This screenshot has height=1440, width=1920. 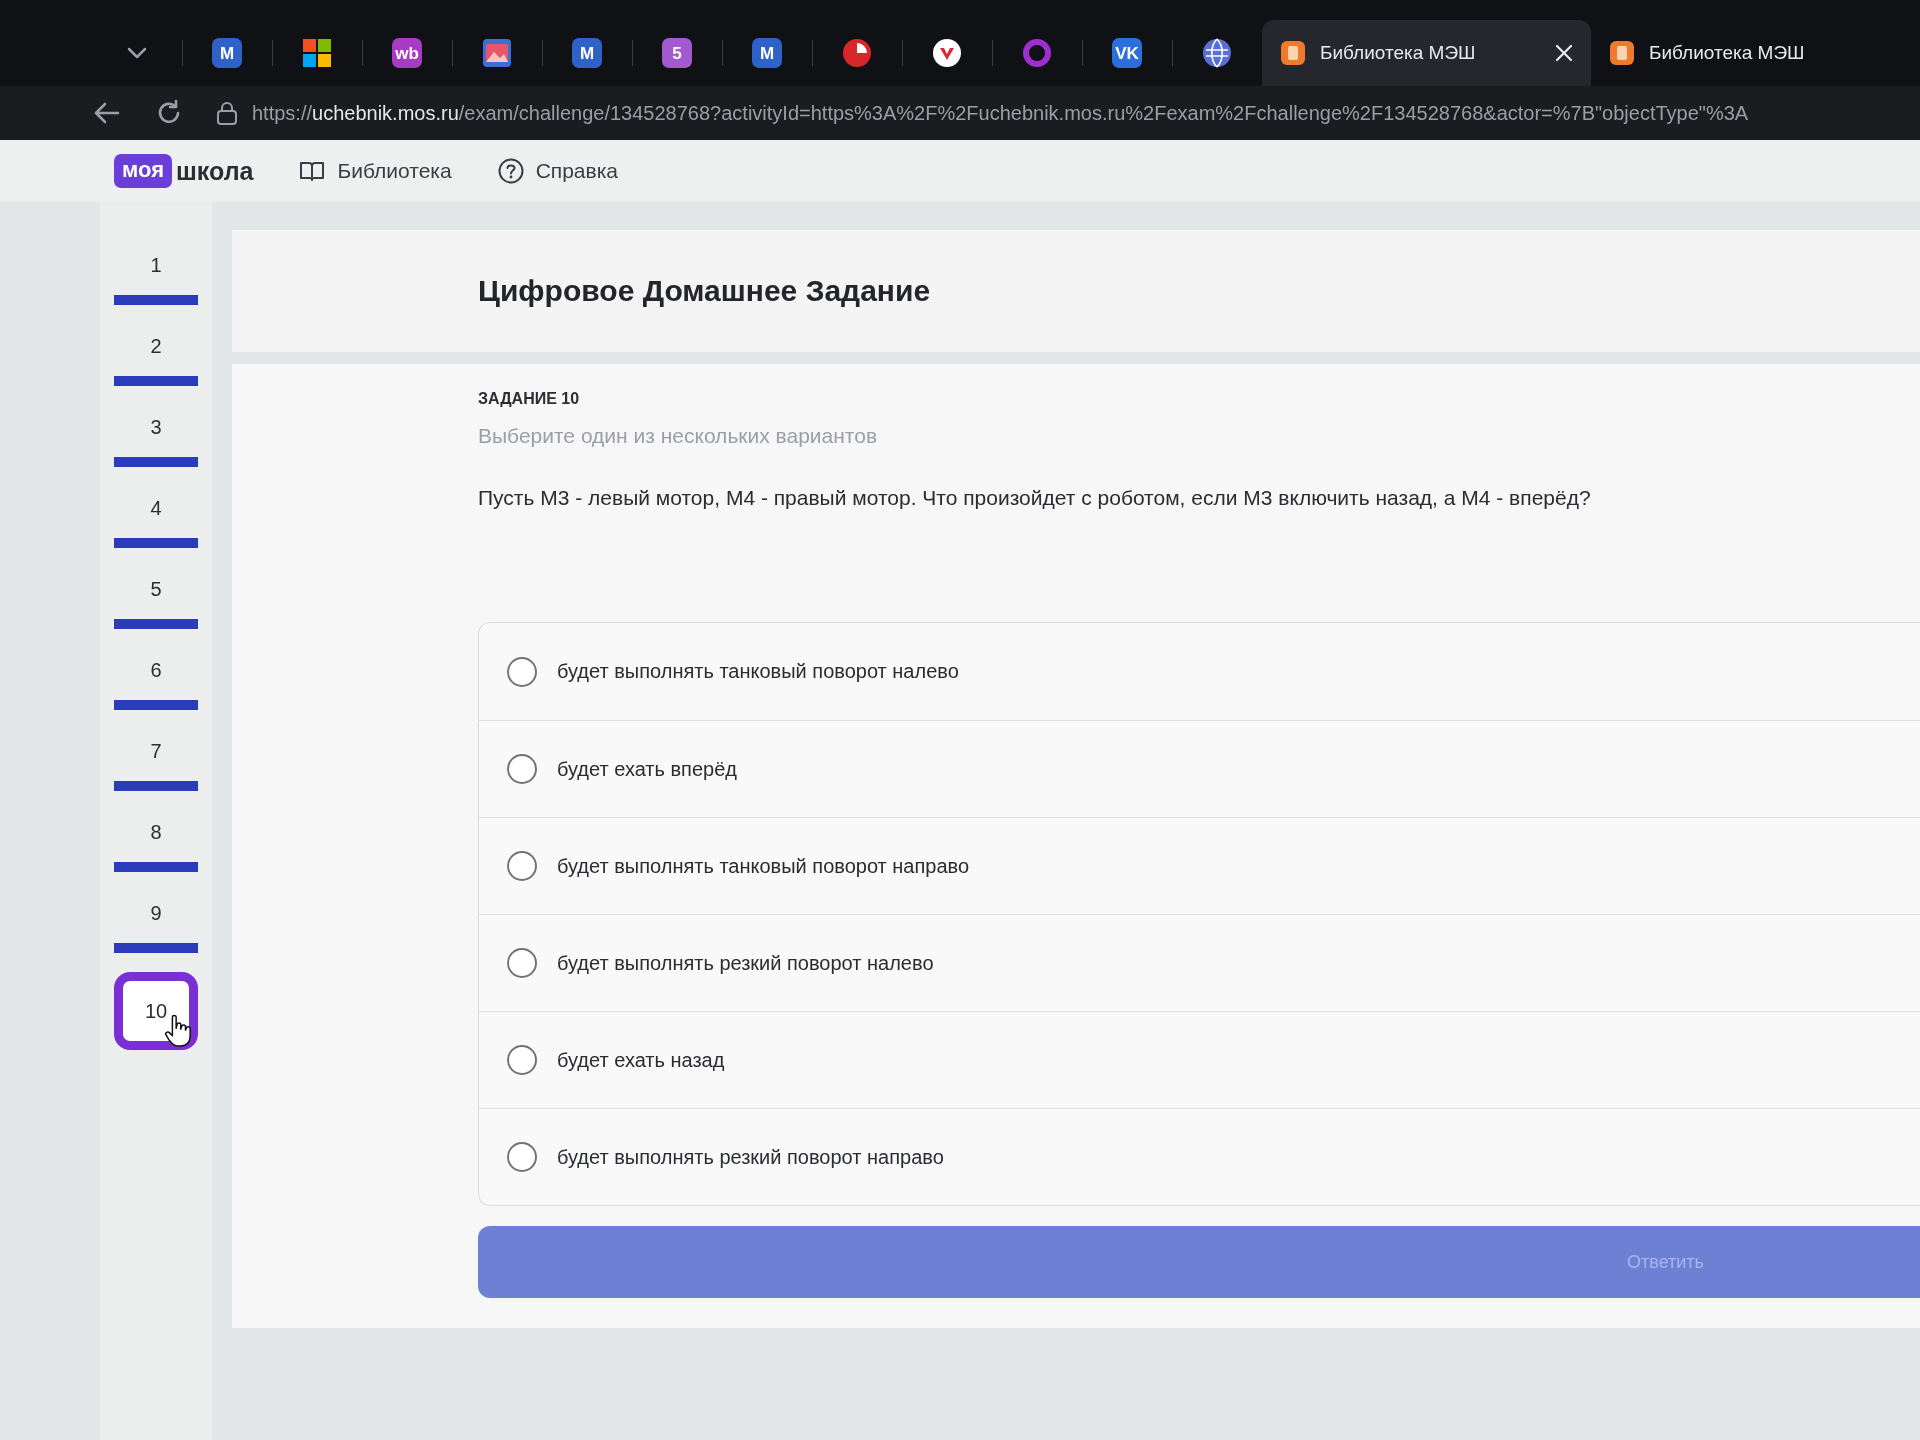 I want to click on ring-icon, so click(x=1037, y=53).